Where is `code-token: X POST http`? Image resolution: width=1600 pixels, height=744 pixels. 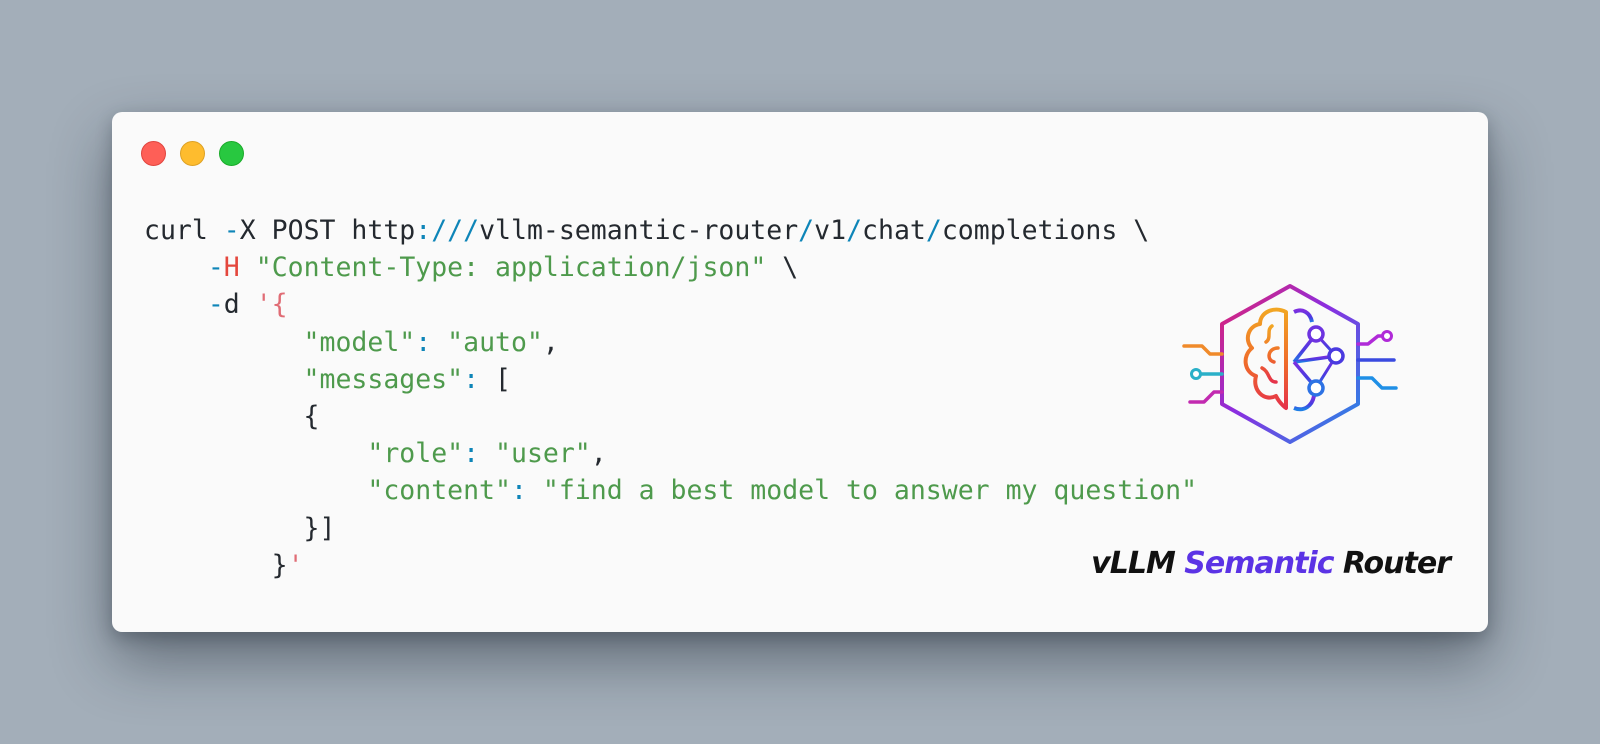
code-token: X POST http is located at coordinates (327, 230).